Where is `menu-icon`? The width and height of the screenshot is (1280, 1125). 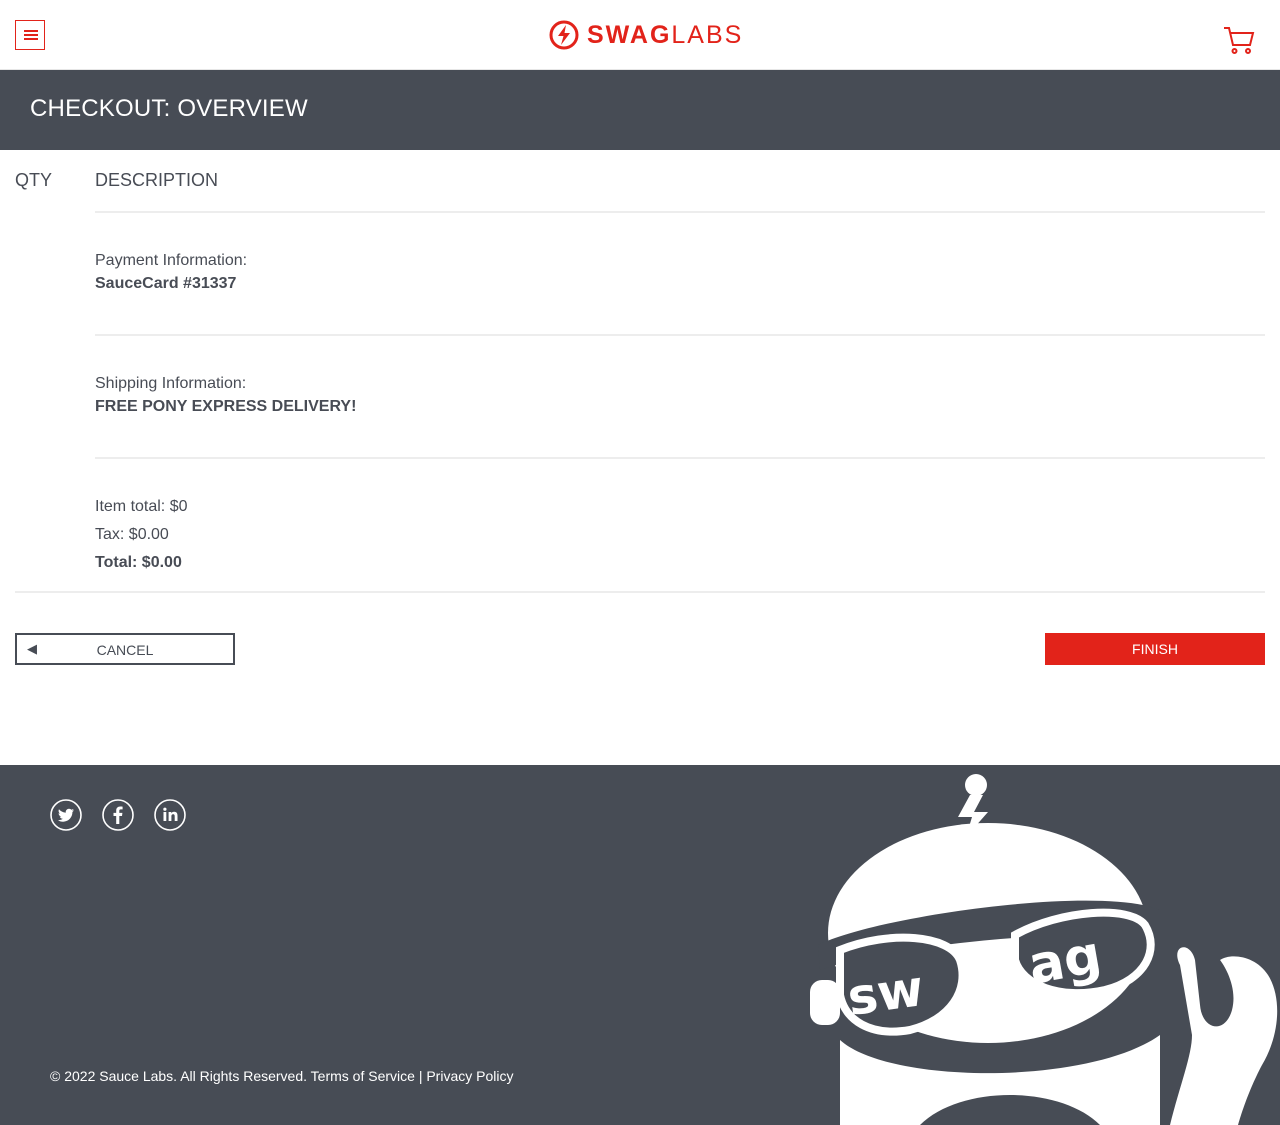 menu-icon is located at coordinates (31, 31).